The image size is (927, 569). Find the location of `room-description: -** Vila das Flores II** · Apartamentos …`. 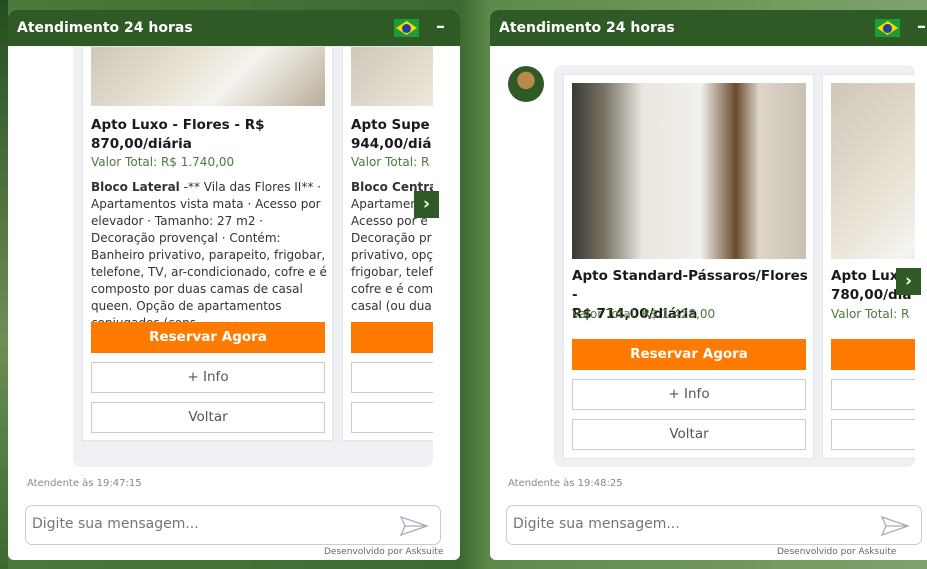

room-description: -** Vila das Flores II** · Apartamentos … is located at coordinates (209, 255).